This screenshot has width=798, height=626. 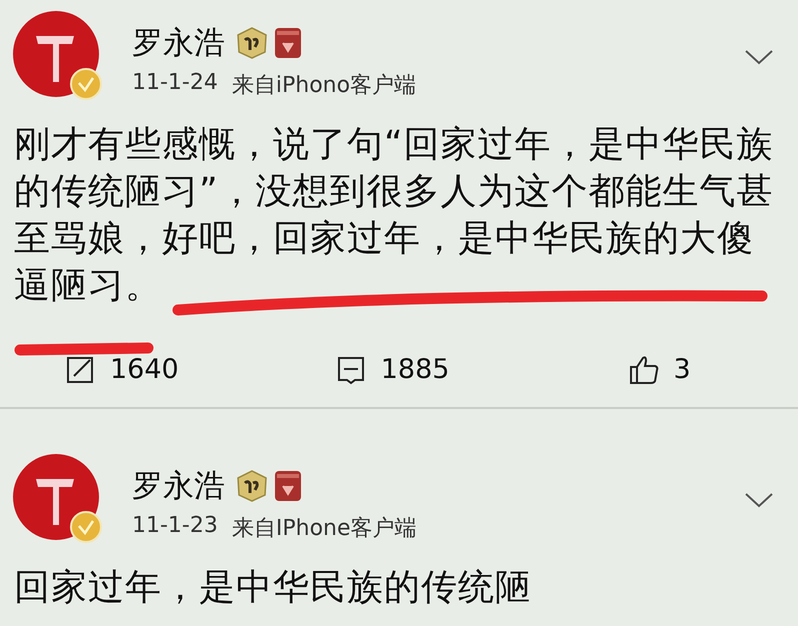 What do you see at coordinates (122, 369) in the screenshot?
I see `stat-button: 1640` at bounding box center [122, 369].